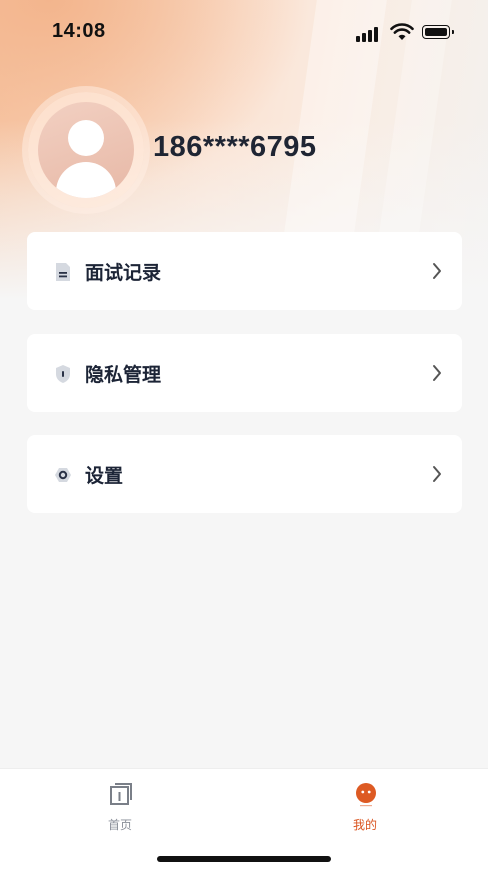 This screenshot has width=488, height=875. What do you see at coordinates (63, 272) in the screenshot?
I see `document-icon` at bounding box center [63, 272].